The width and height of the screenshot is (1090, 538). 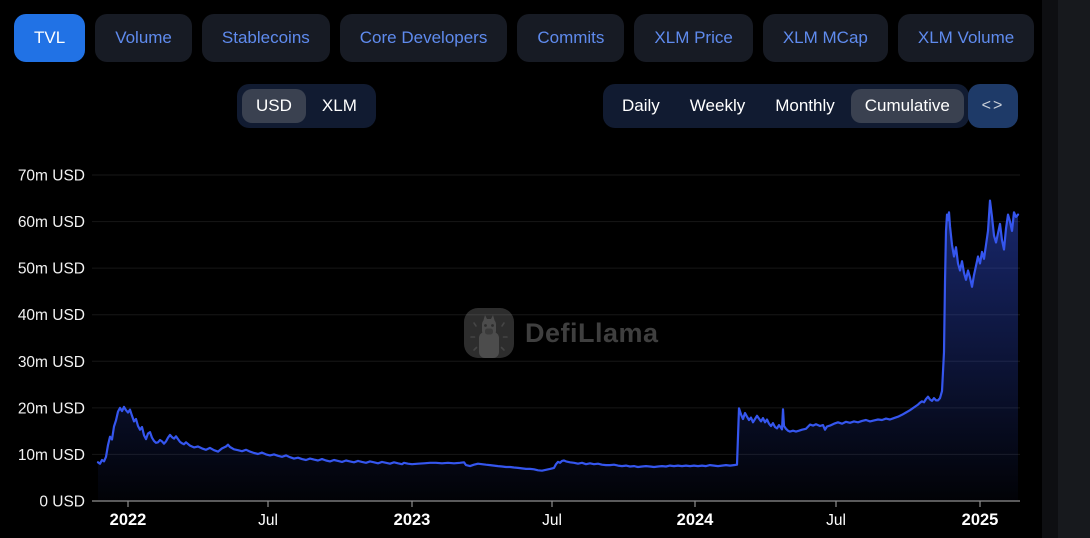 I want to click on tab-xlm-volume: XLM Volume, so click(x=966, y=38).